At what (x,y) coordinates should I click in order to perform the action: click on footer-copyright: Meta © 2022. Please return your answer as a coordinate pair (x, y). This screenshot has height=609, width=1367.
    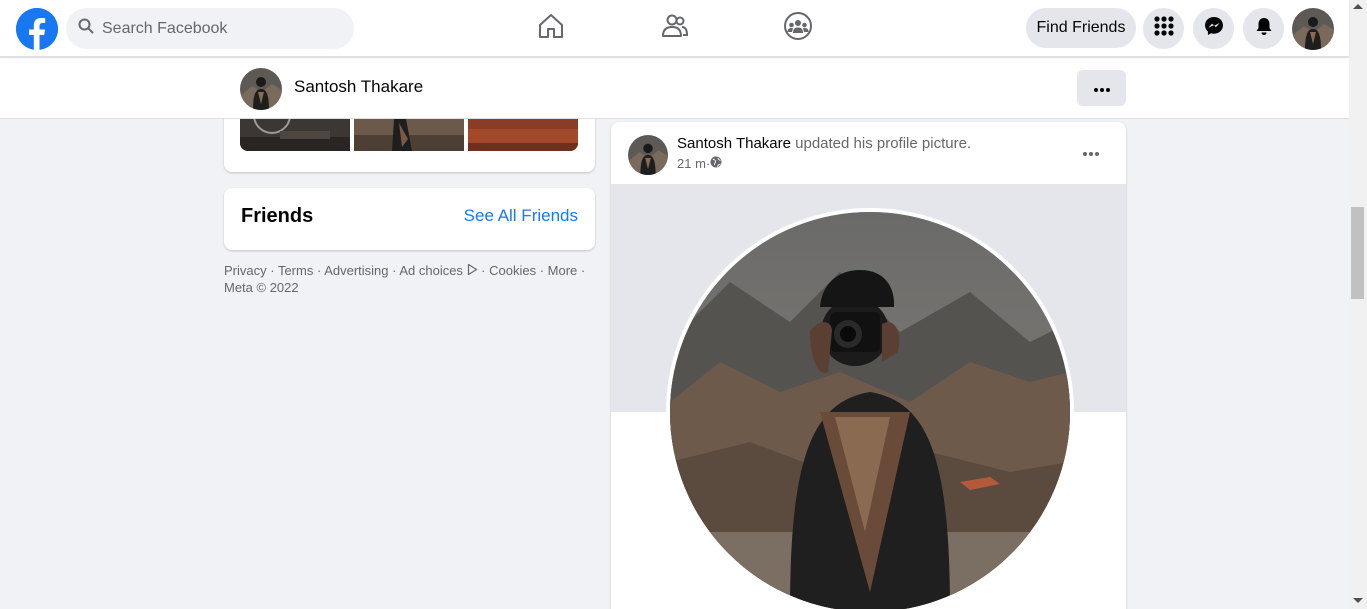
    Looking at the image, I should click on (261, 287).